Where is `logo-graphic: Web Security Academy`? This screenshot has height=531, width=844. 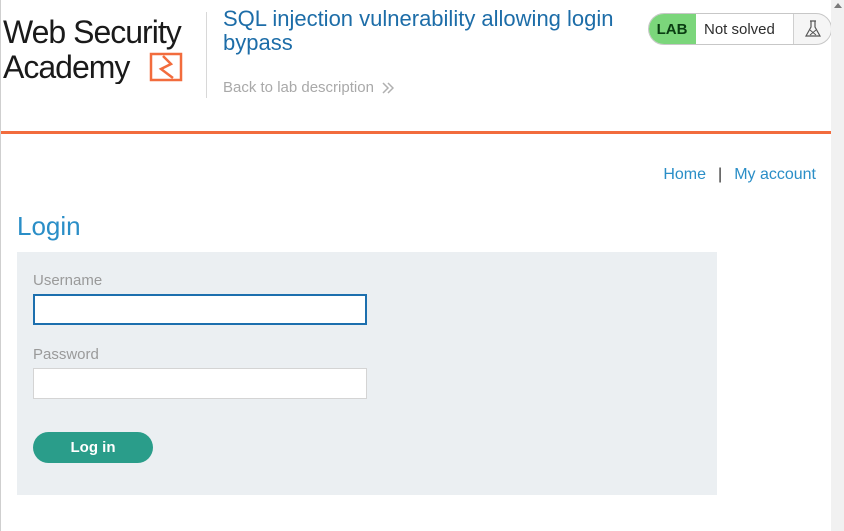
logo-graphic: Web Security Academy is located at coordinates (93, 49).